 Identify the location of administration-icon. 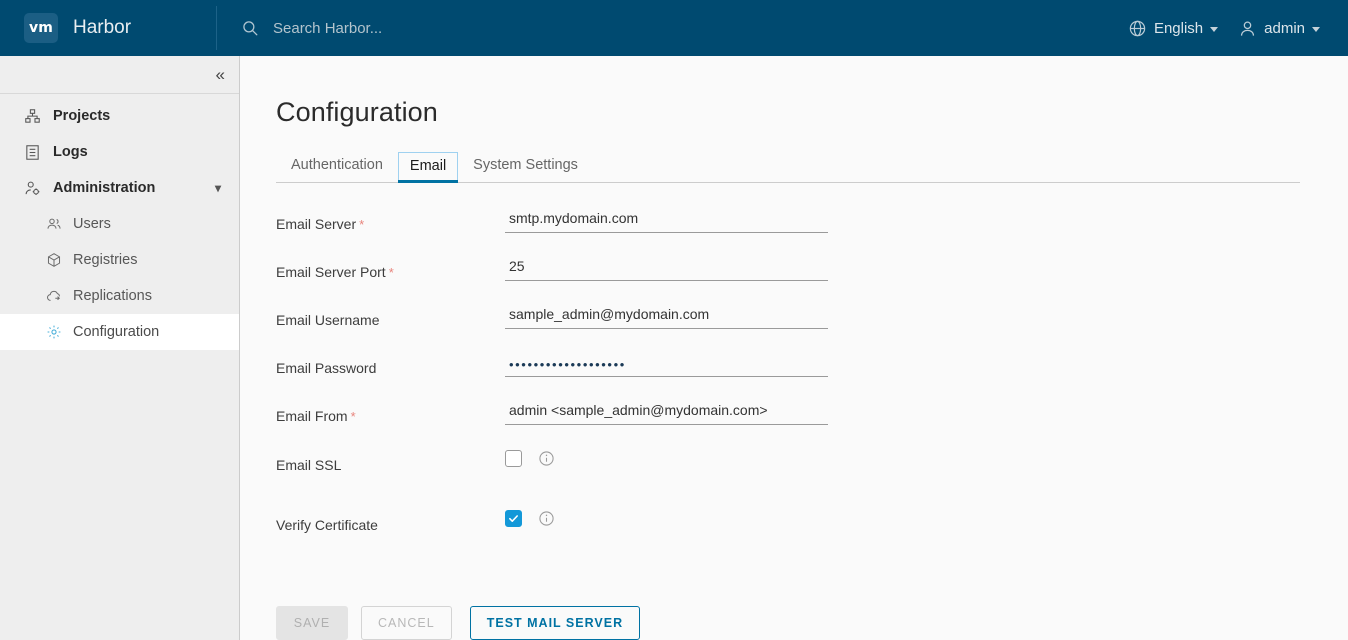
(32, 188).